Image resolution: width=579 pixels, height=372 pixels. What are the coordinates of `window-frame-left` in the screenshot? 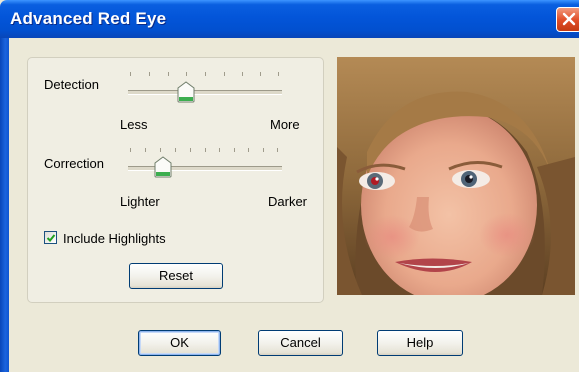 It's located at (4, 205).